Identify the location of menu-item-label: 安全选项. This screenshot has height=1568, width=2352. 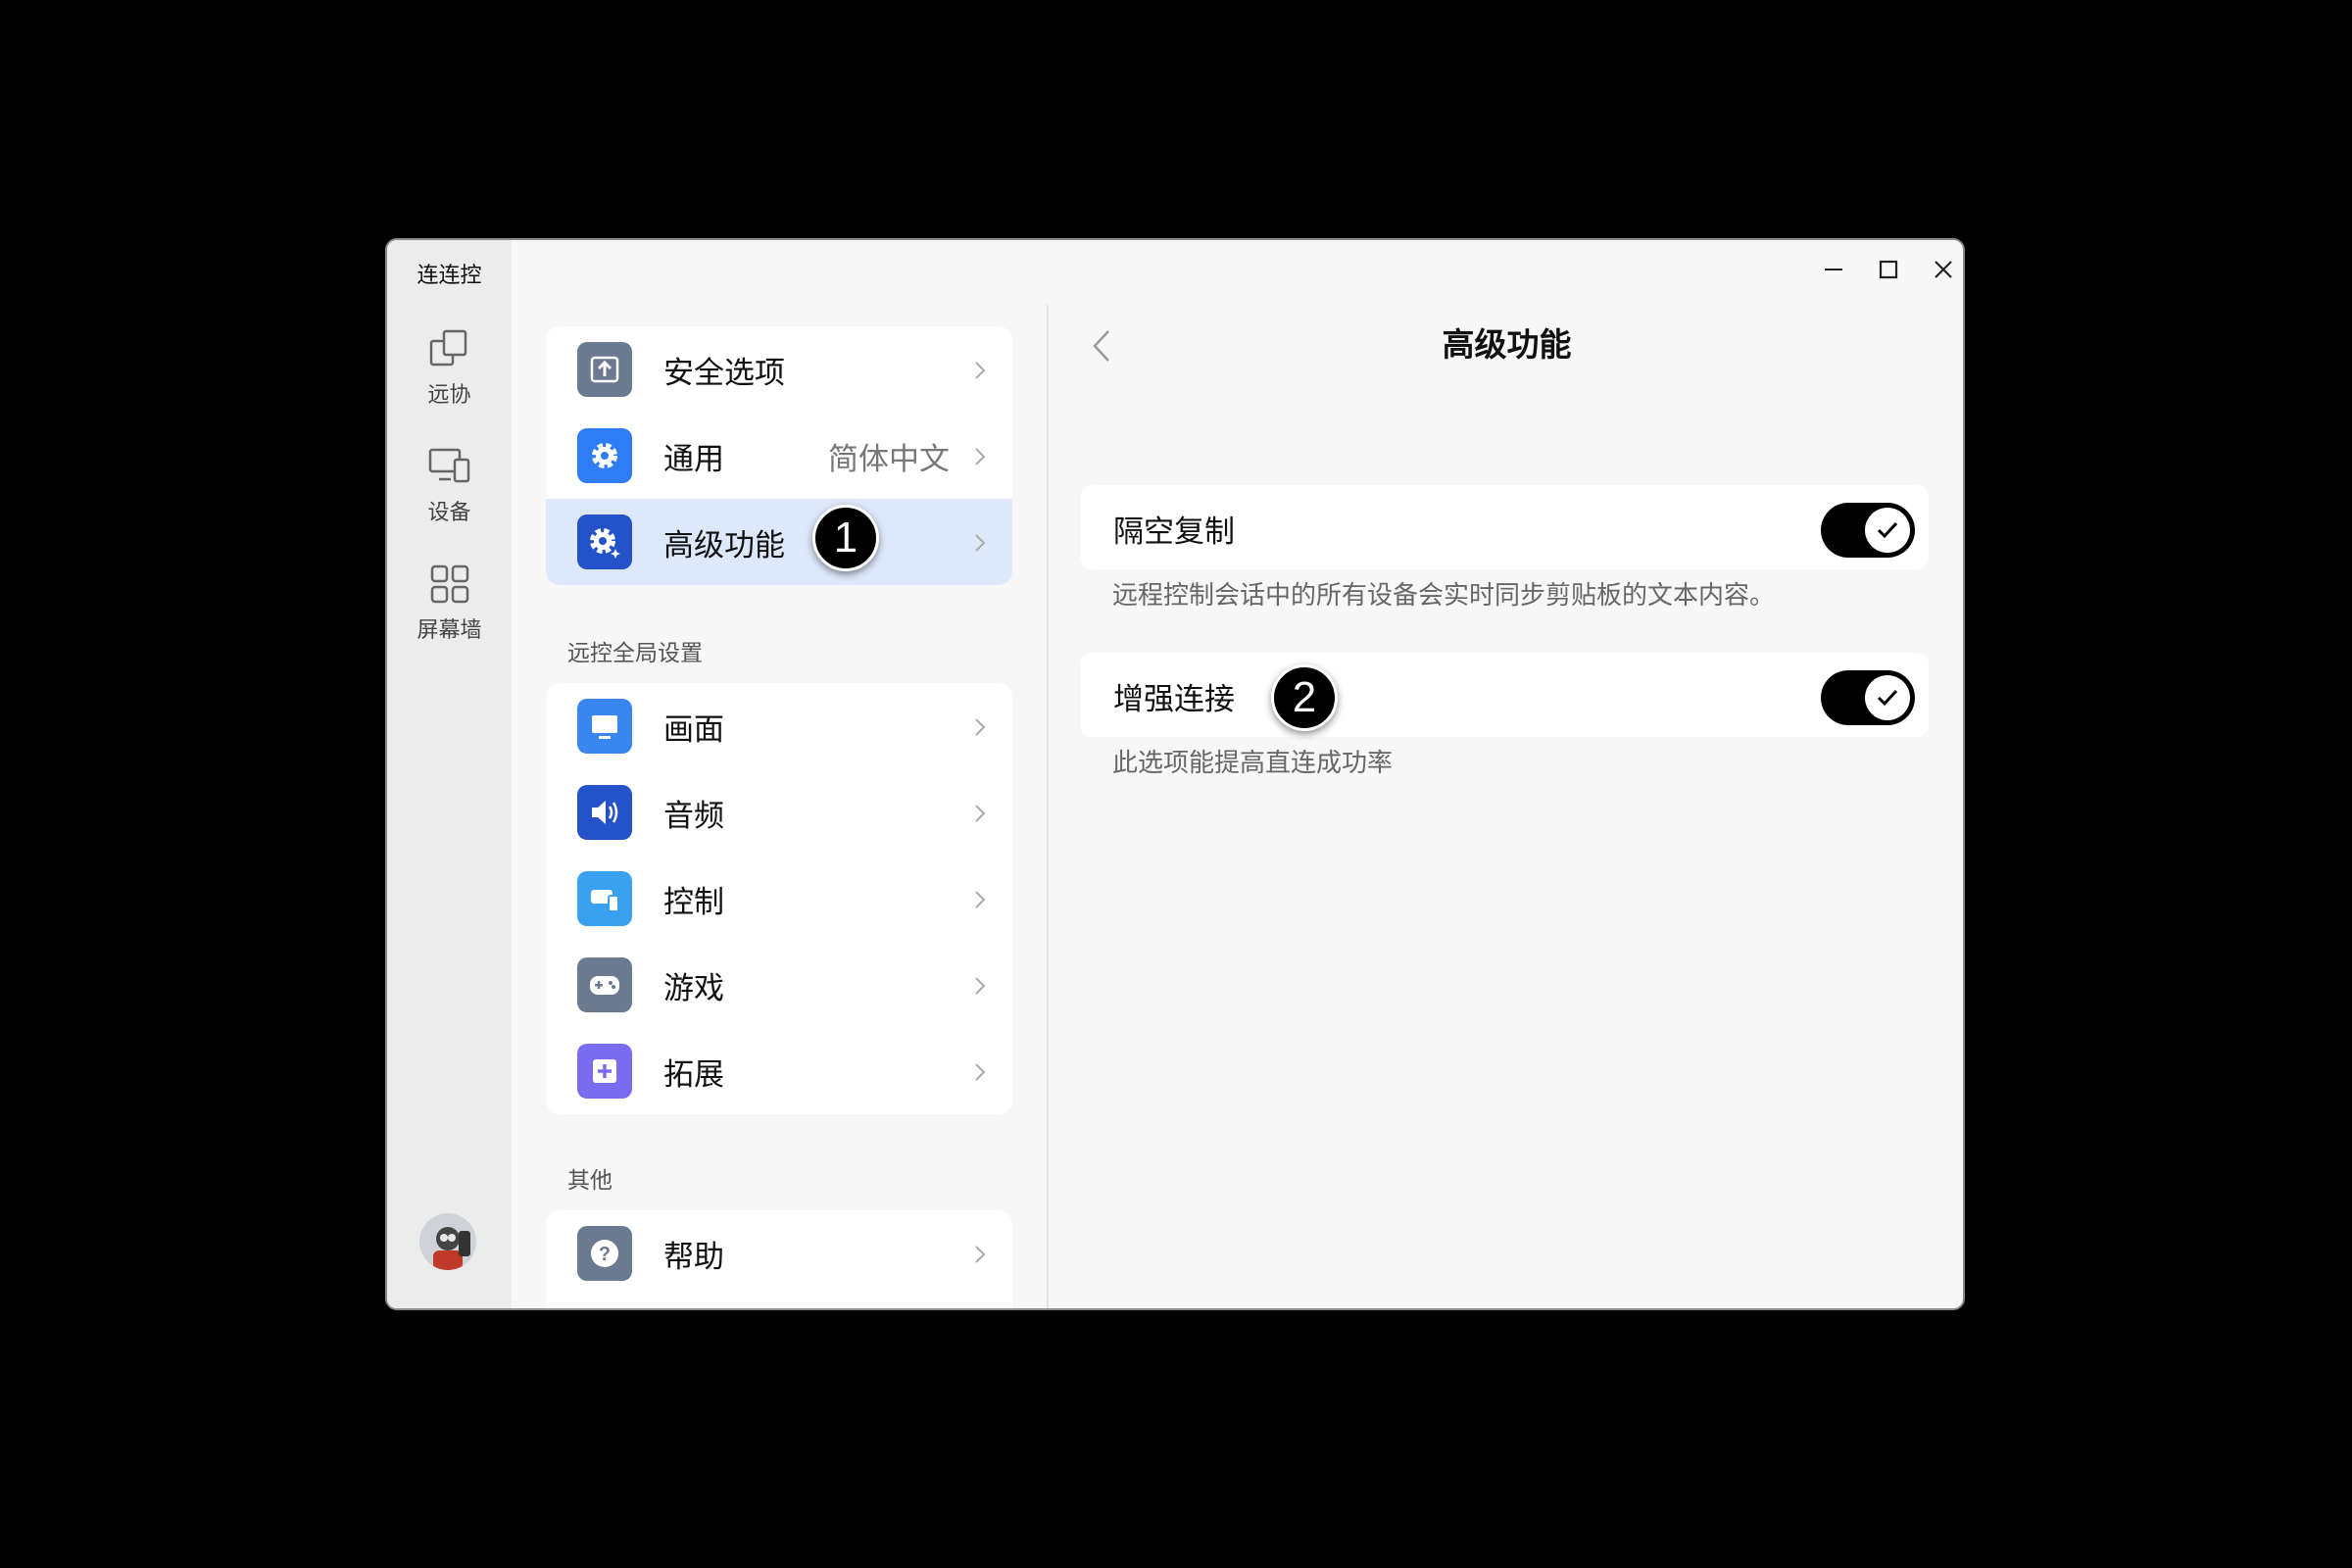
(724, 373).